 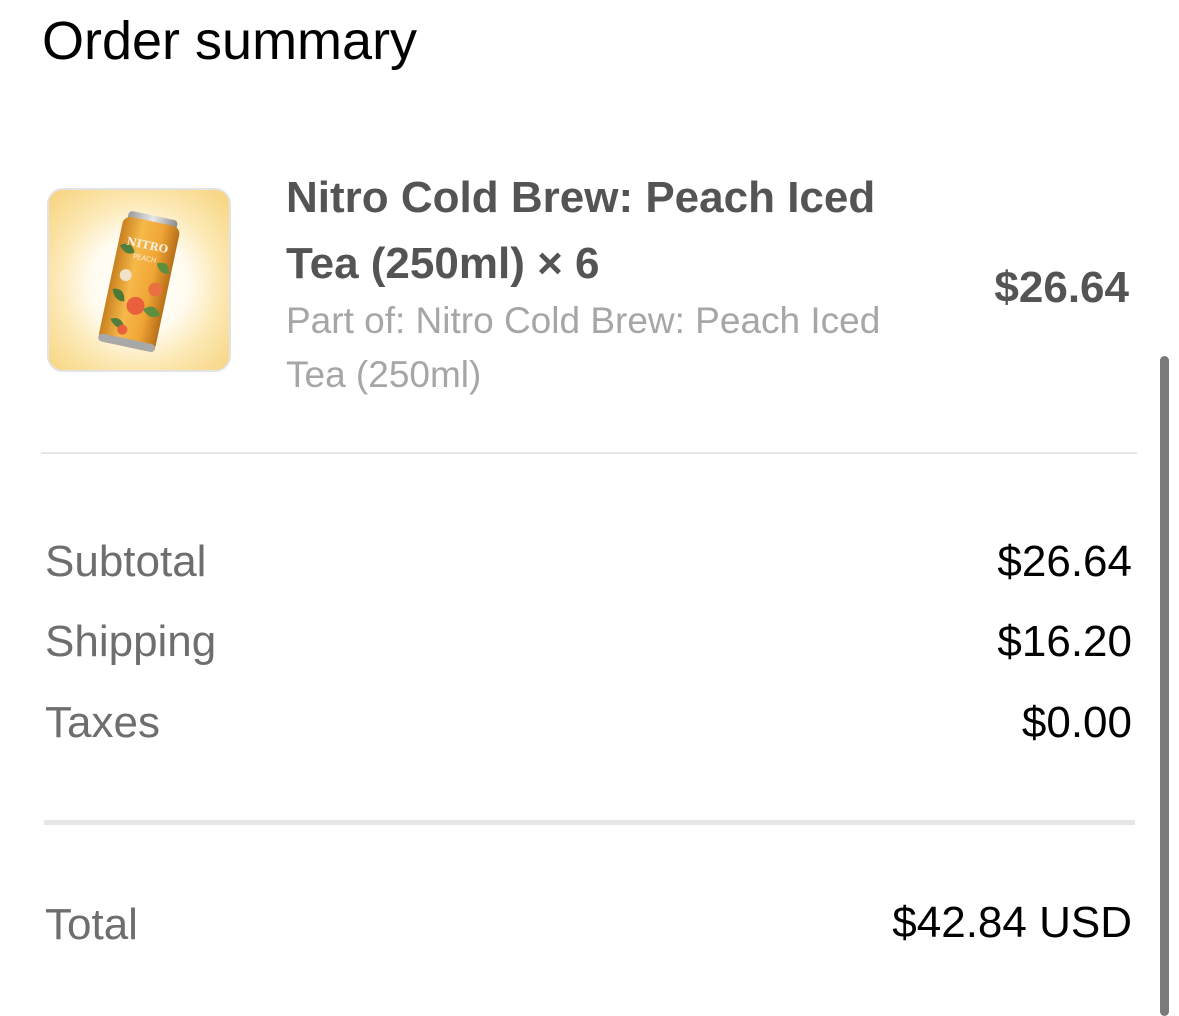 What do you see at coordinates (1064, 641) in the screenshot?
I see `shipping-value: $16.20` at bounding box center [1064, 641].